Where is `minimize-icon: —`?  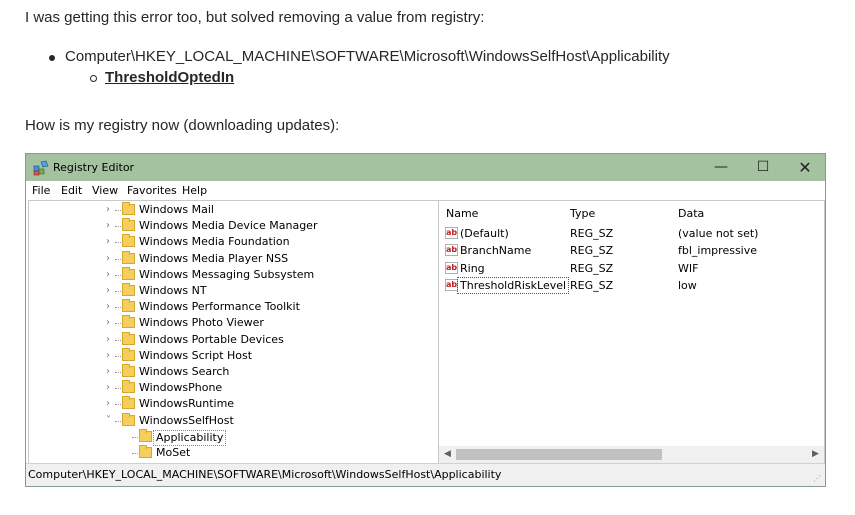 minimize-icon: — is located at coordinates (721, 167).